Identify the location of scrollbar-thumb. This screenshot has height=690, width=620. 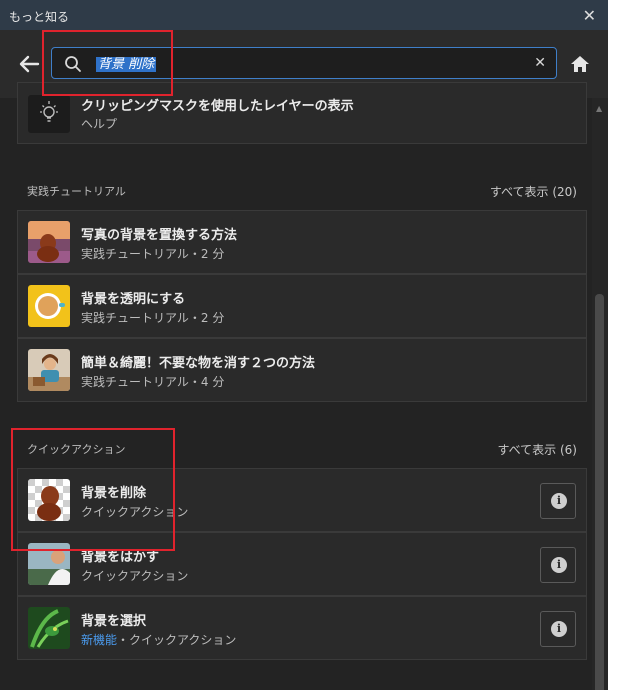
(599, 492).